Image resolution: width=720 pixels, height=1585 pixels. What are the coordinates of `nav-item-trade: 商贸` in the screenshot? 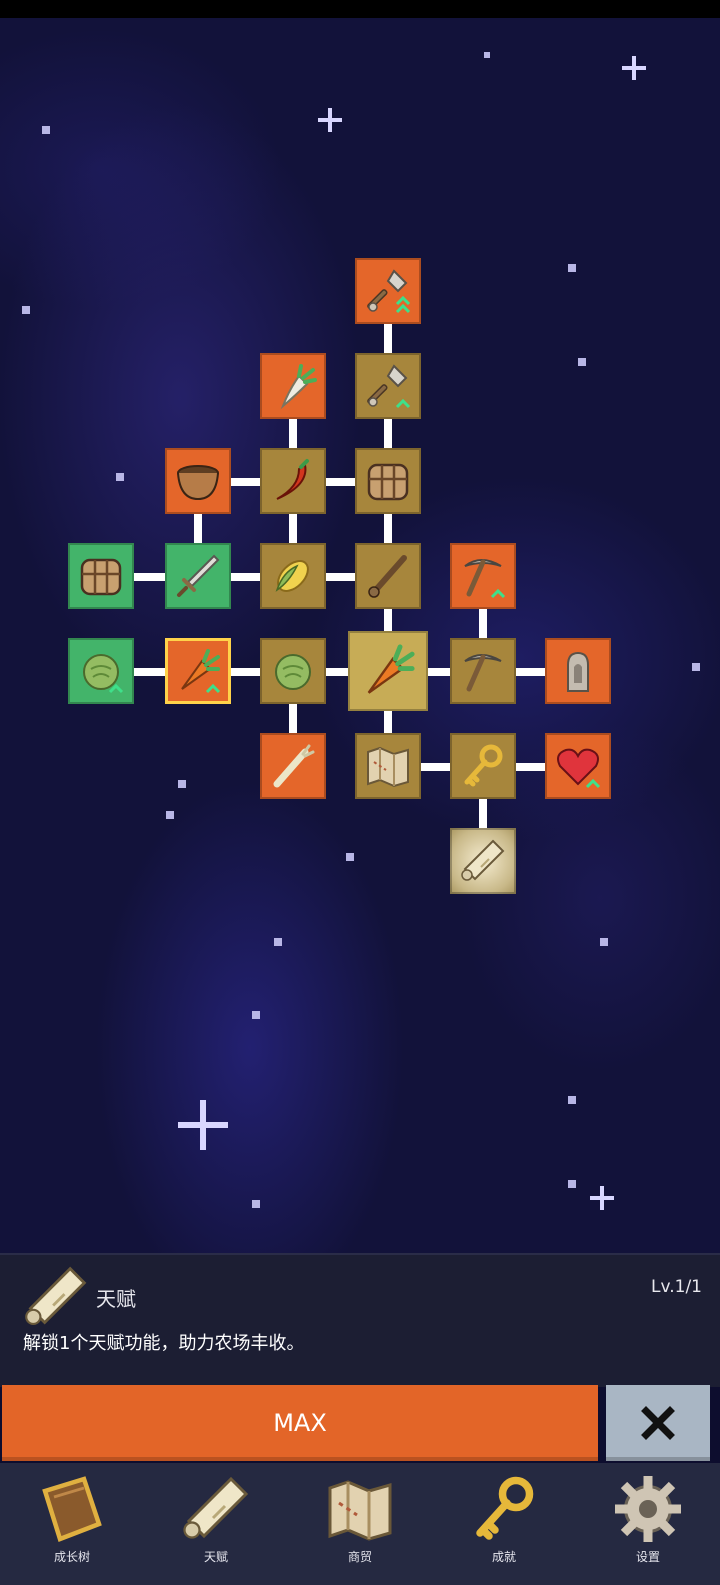 It's located at (360, 1524).